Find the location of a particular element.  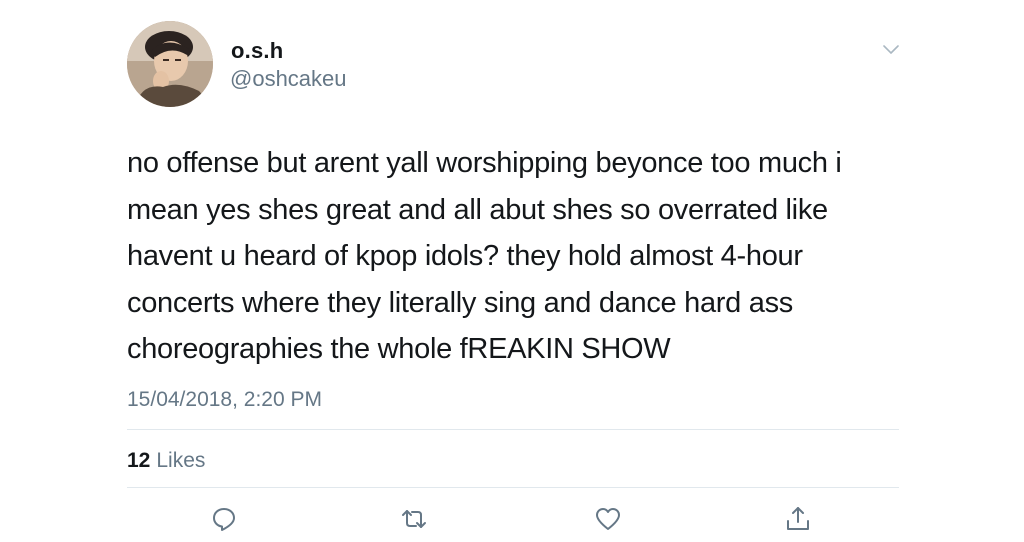

reply-icon is located at coordinates (224, 519).